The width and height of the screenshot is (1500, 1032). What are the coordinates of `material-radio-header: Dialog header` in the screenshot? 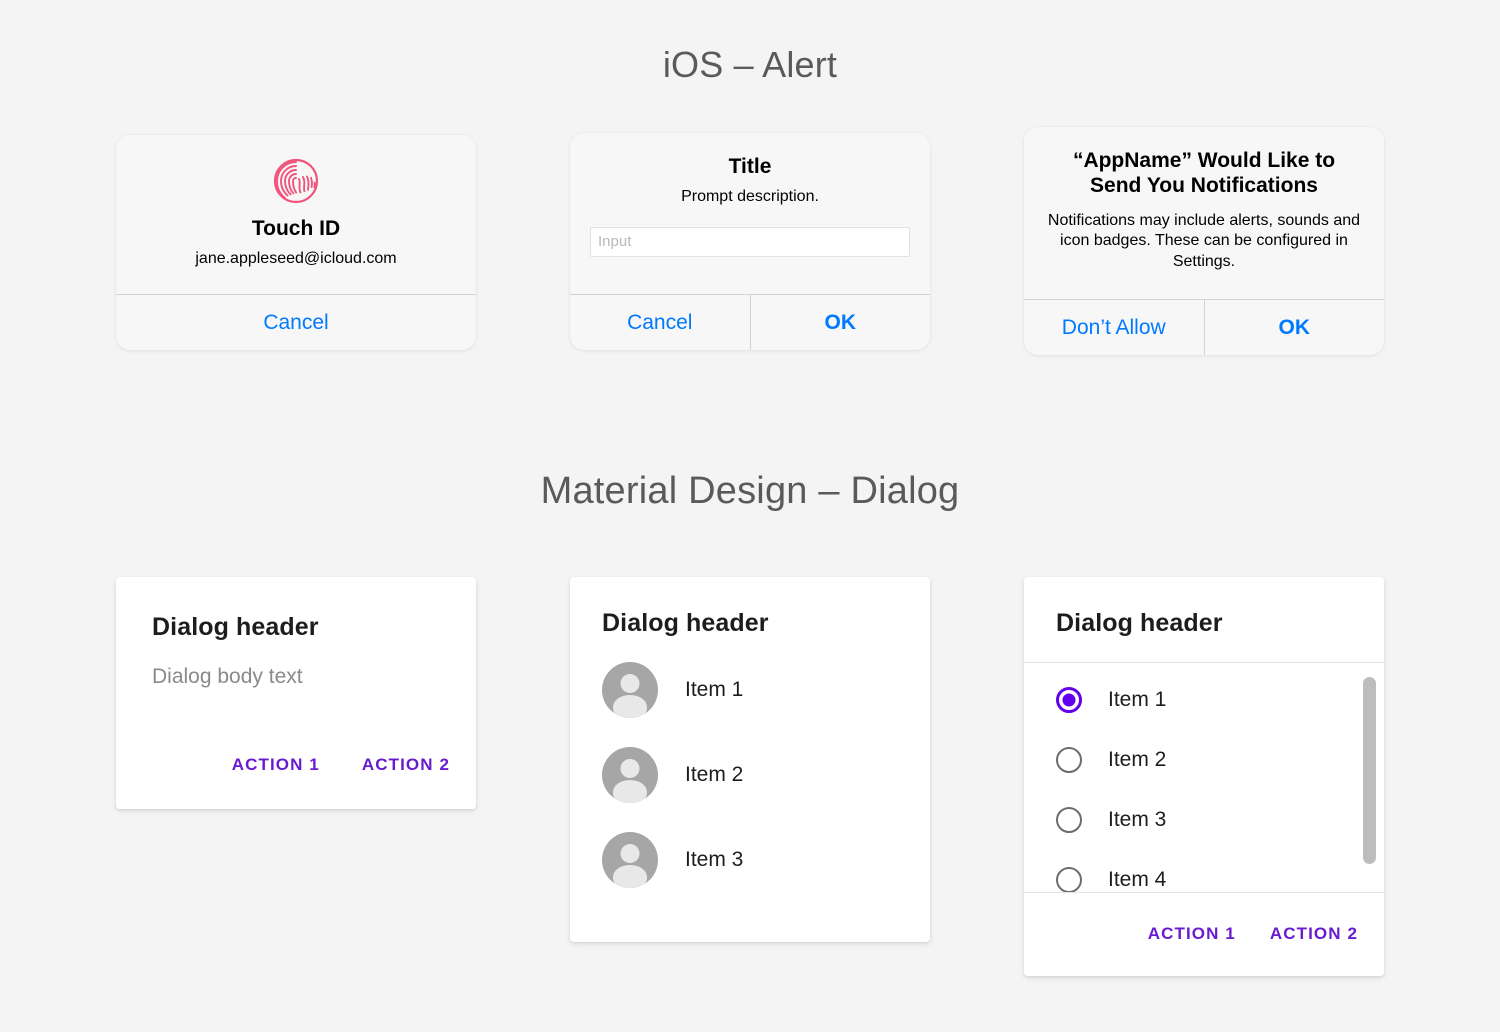 It's located at (1139, 623).